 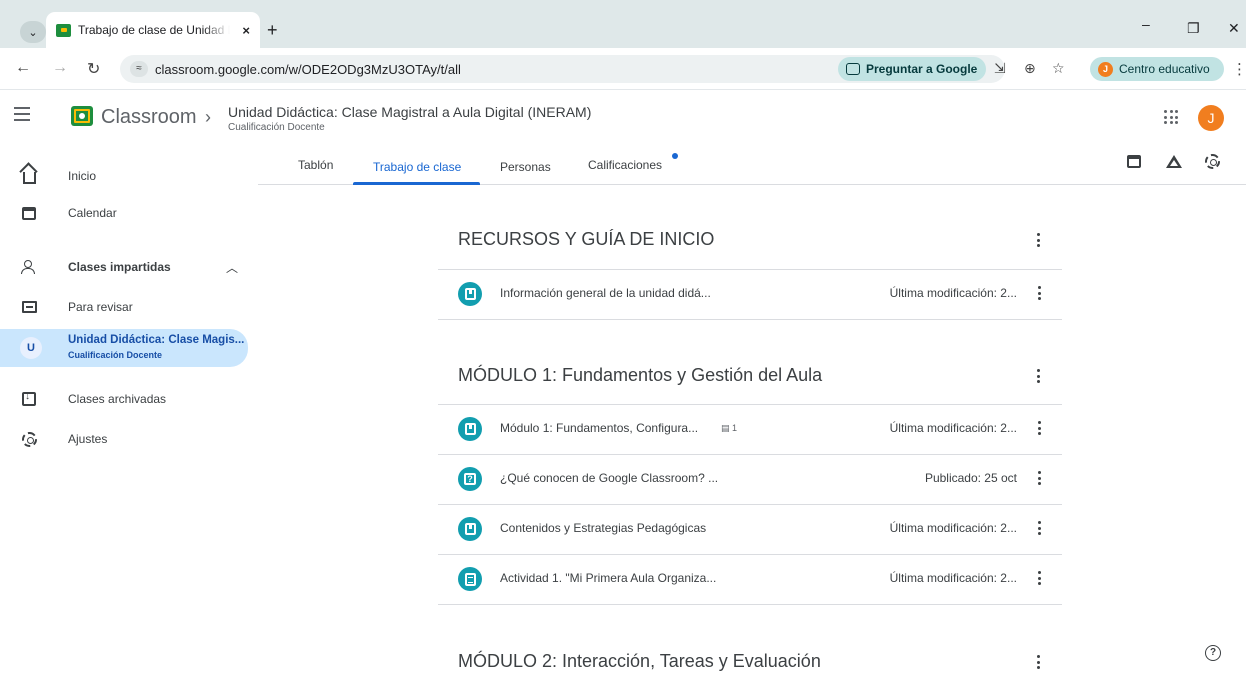 I want to click on profile-avatar: J, so click(x=1105, y=69).